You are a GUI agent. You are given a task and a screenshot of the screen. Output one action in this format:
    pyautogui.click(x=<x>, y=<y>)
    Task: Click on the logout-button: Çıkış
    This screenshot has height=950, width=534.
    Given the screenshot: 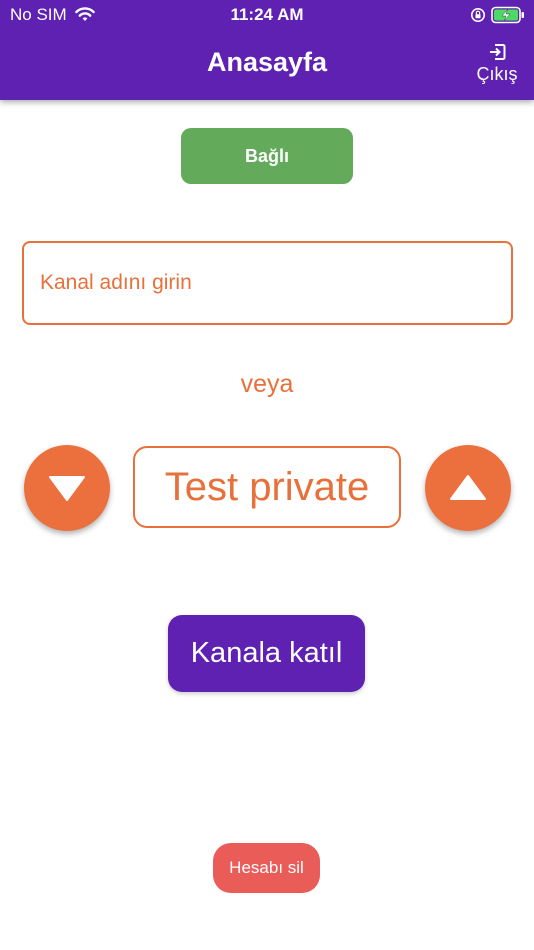 What is the action you would take?
    pyautogui.click(x=497, y=65)
    